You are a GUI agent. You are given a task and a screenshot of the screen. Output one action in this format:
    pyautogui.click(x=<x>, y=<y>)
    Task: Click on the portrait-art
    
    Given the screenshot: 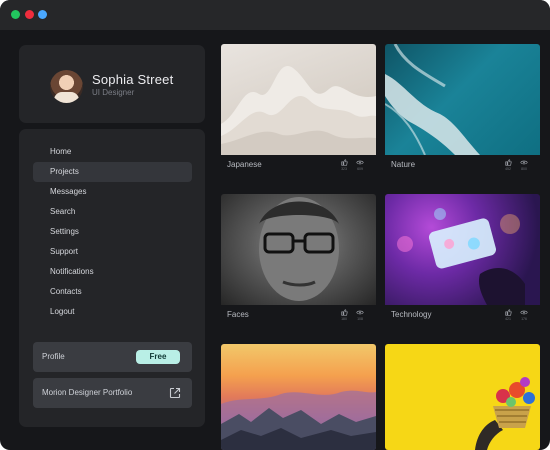 What is the action you would take?
    pyautogui.click(x=299, y=249)
    